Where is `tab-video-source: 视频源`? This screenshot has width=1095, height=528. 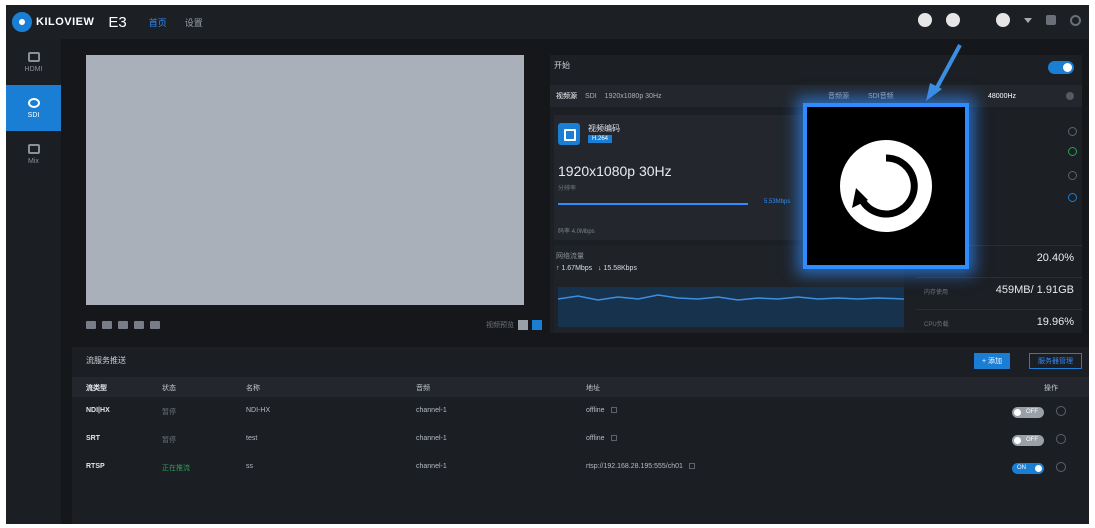 tab-video-source: 视频源 is located at coordinates (563, 96).